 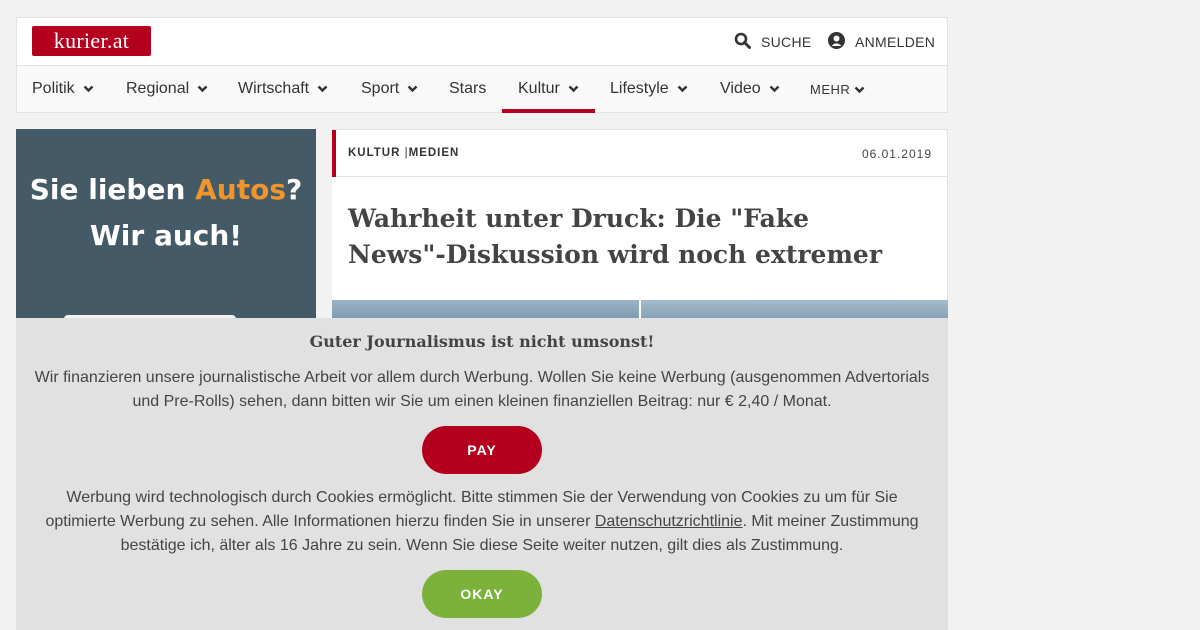 I want to click on nav-item-lifestyle: Lifestyle, so click(x=649, y=89).